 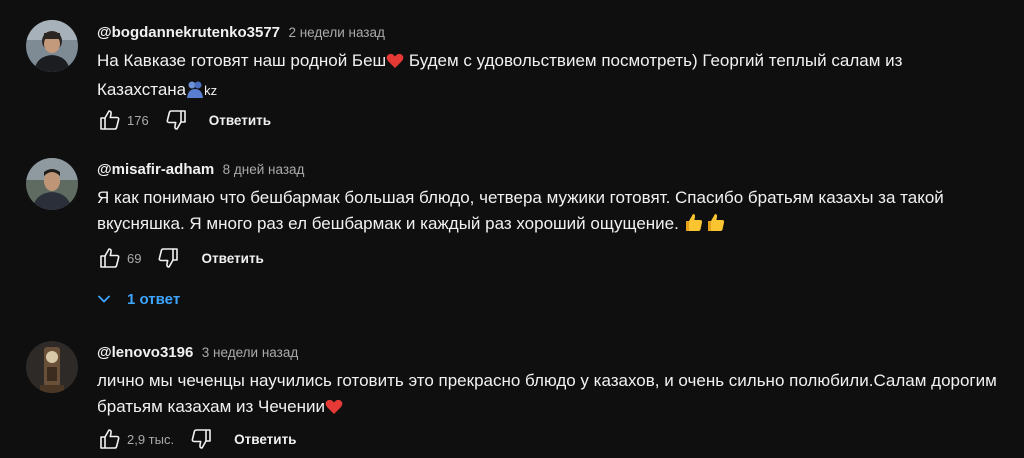 What do you see at coordinates (134, 258) in the screenshot?
I see `like-count: 69` at bounding box center [134, 258].